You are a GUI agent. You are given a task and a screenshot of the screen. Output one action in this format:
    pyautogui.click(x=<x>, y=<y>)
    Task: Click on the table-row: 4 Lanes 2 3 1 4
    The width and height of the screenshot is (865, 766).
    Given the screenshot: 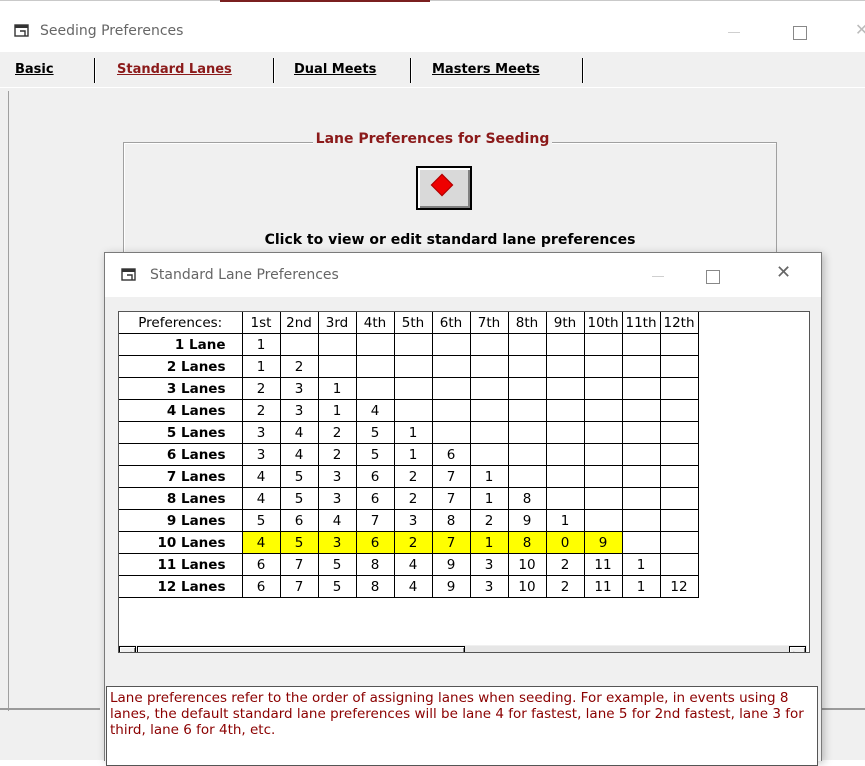 What is the action you would take?
    pyautogui.click(x=409, y=410)
    